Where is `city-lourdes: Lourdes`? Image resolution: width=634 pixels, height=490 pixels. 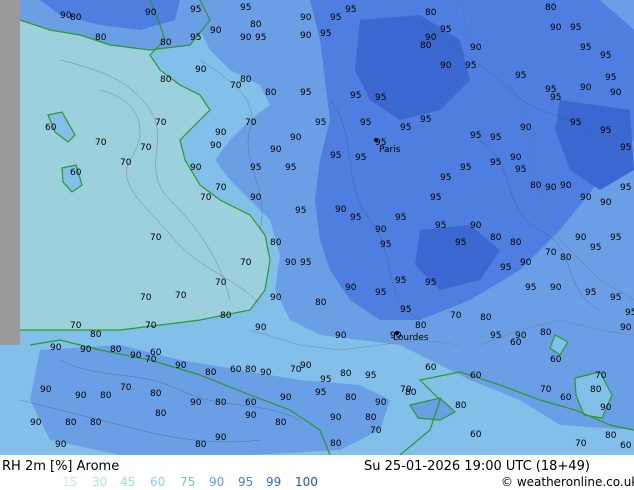
city-lourdes: Lourdes is located at coordinates (411, 337).